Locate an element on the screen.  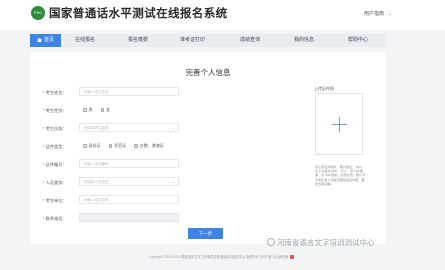
wechat-watermark: 河南省语言文字培训测试中心 is located at coordinates (321, 242).